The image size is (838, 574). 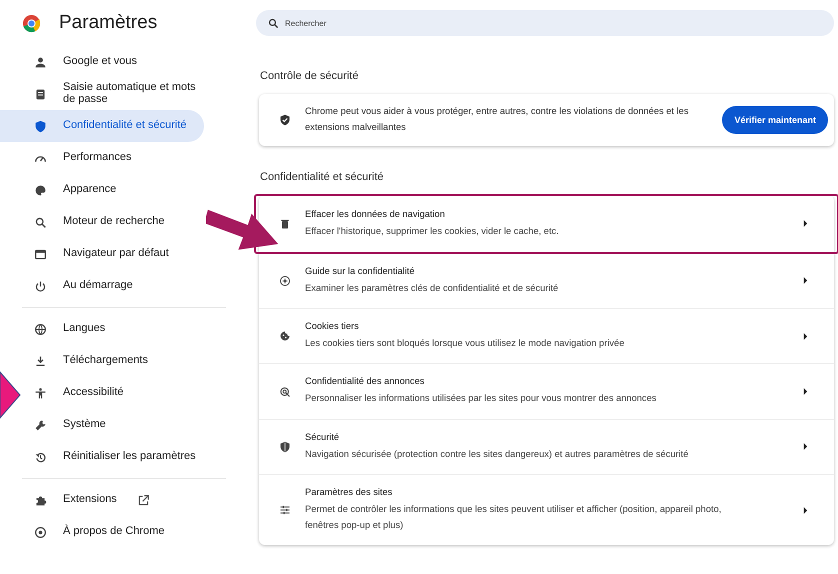 What do you see at coordinates (108, 23) in the screenshot?
I see `settings-title: Paramètres` at bounding box center [108, 23].